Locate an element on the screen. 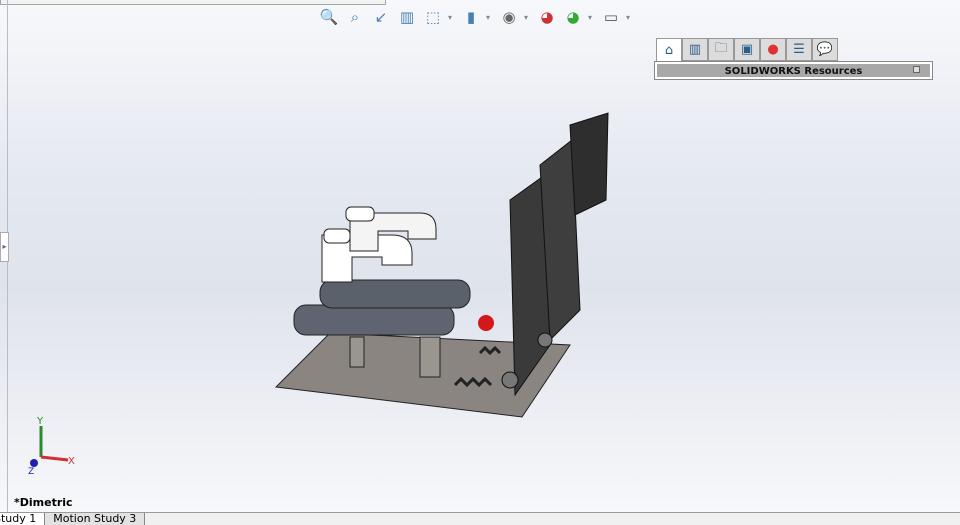  bottom-tab-bar: Study 1 Motion Study 3 is located at coordinates (480, 518).